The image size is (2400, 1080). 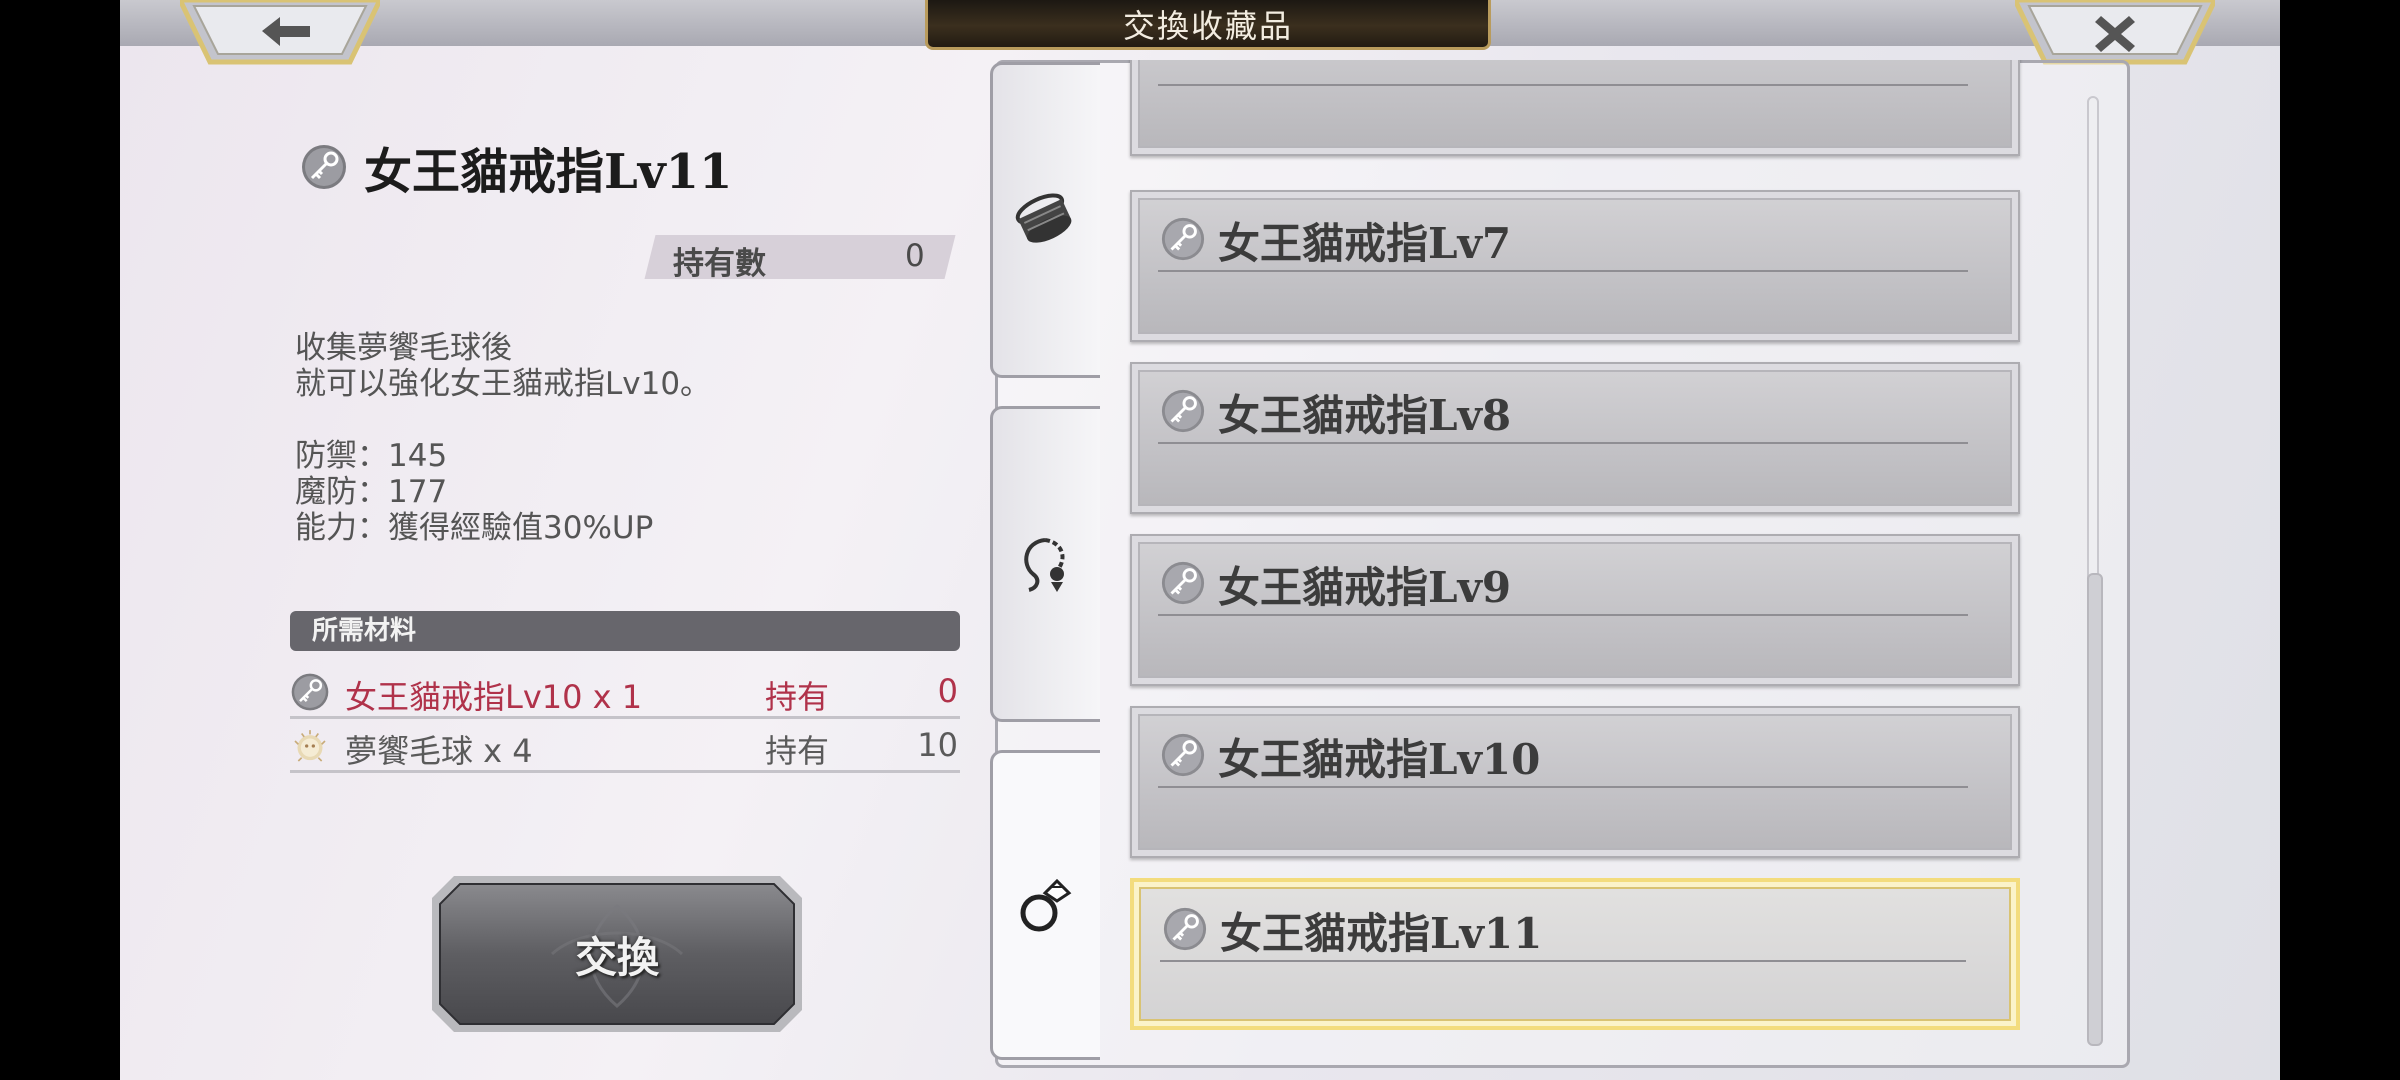 I want to click on tab-bracelets, so click(x=1045, y=220).